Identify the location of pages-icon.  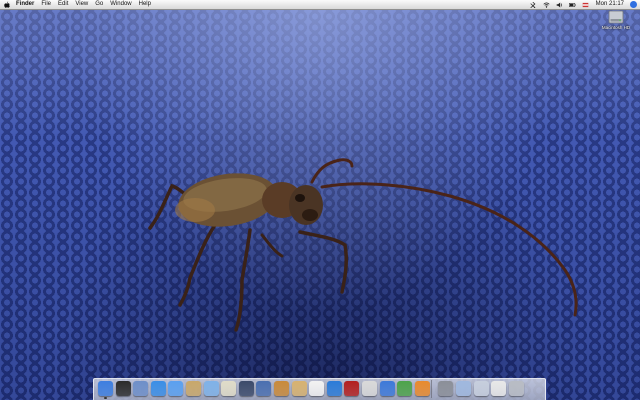
(422, 388).